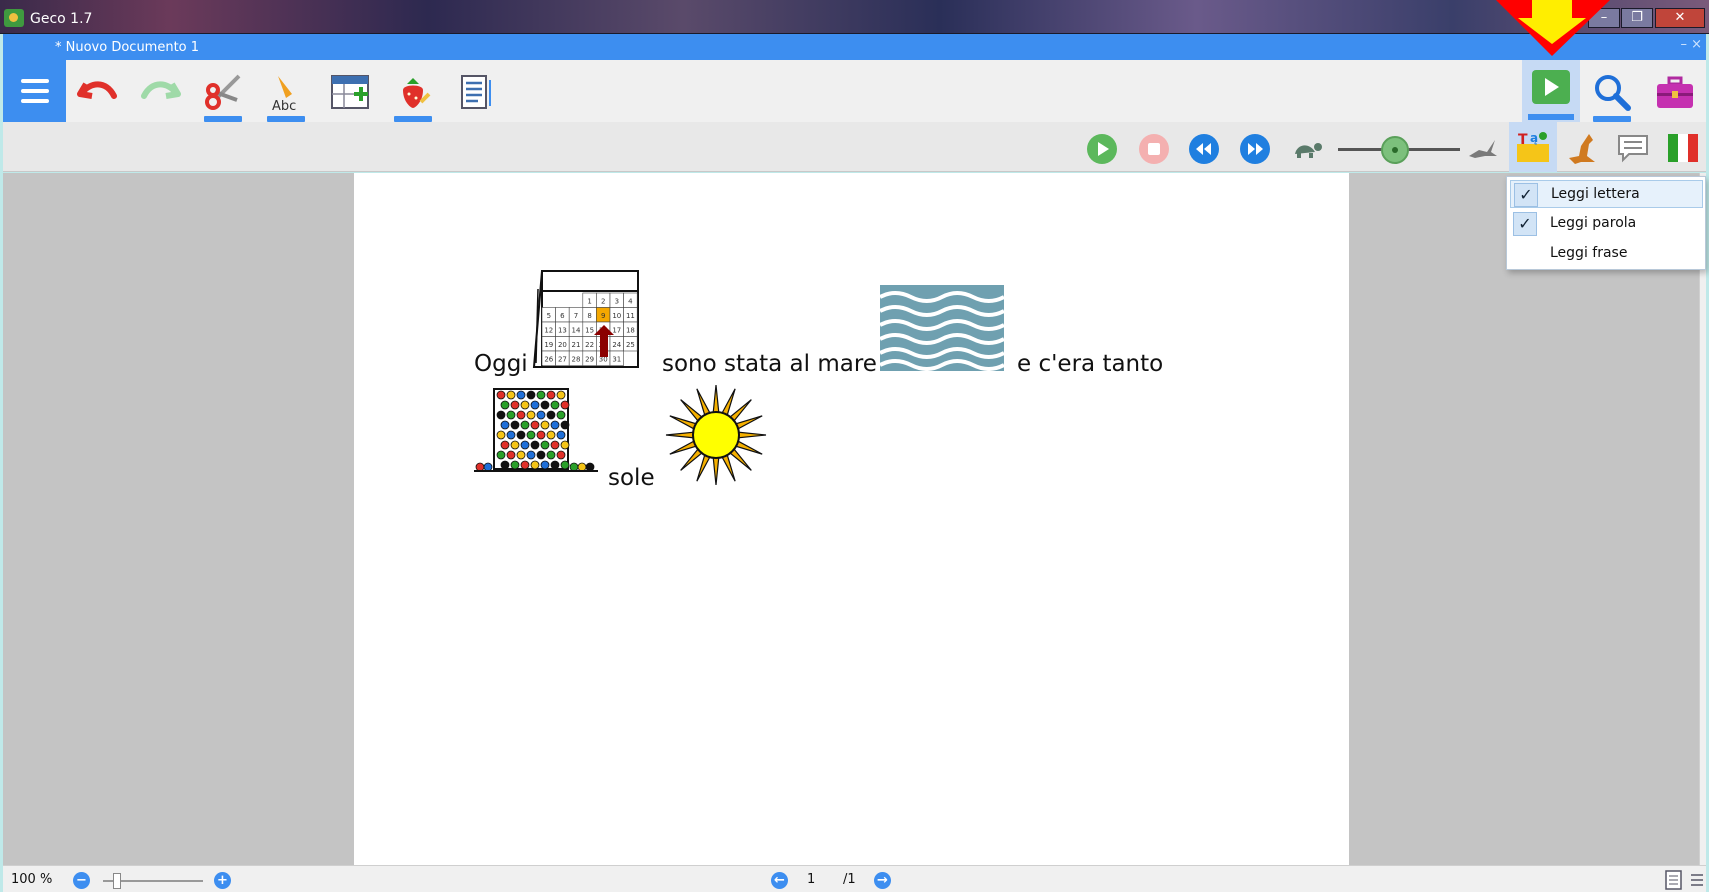  Describe the element at coordinates (1395, 150) in the screenshot. I see `speed-slider-knob` at that location.